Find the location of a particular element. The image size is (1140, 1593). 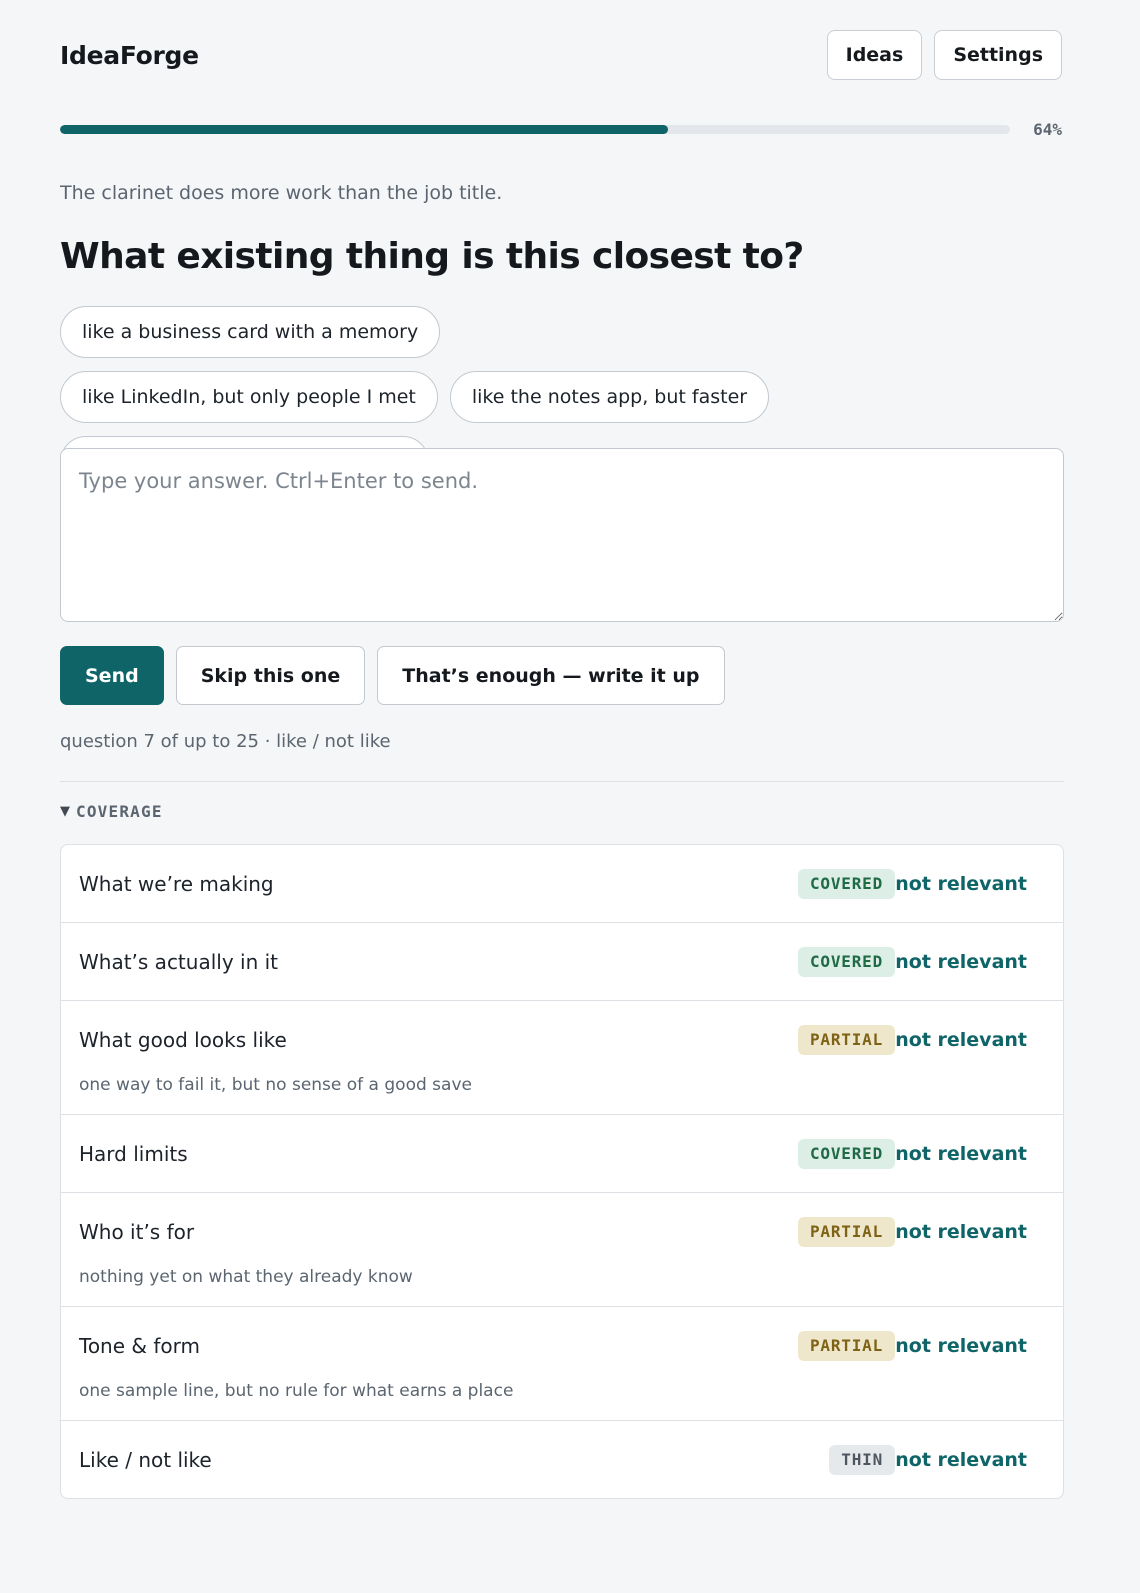

coverage-row-main: Like / not like THIN not relevant is located at coordinates (562, 1459).